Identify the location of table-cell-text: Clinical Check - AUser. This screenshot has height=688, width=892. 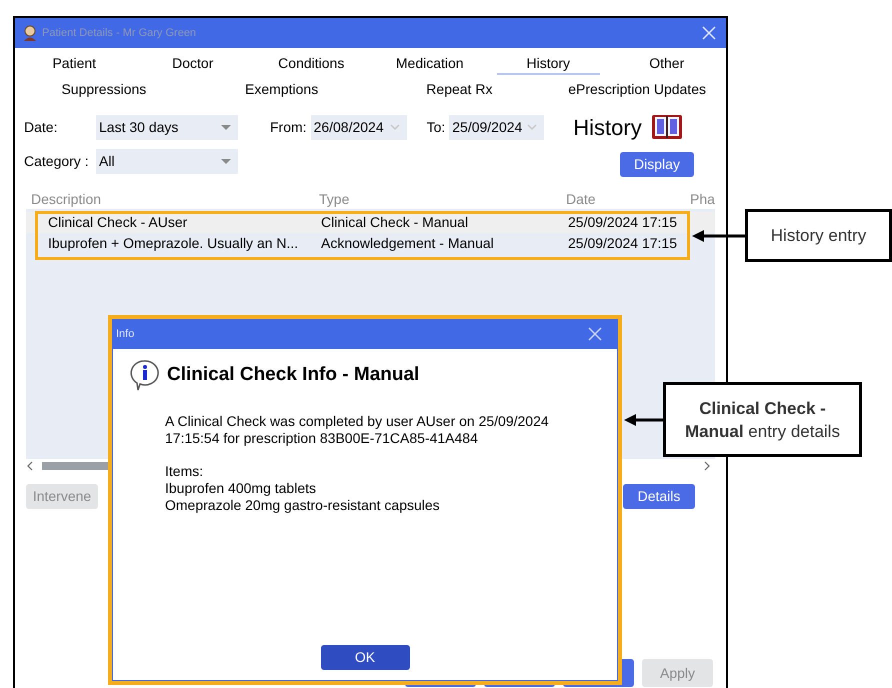
(118, 222).